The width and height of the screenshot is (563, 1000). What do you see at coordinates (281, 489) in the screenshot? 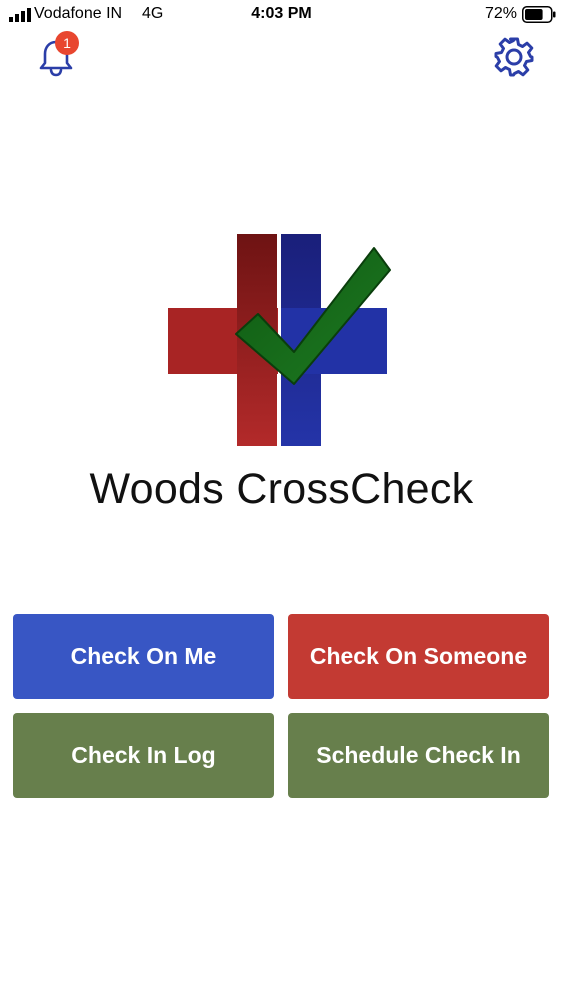
I see `app-title: Woods CrossCheck` at bounding box center [281, 489].